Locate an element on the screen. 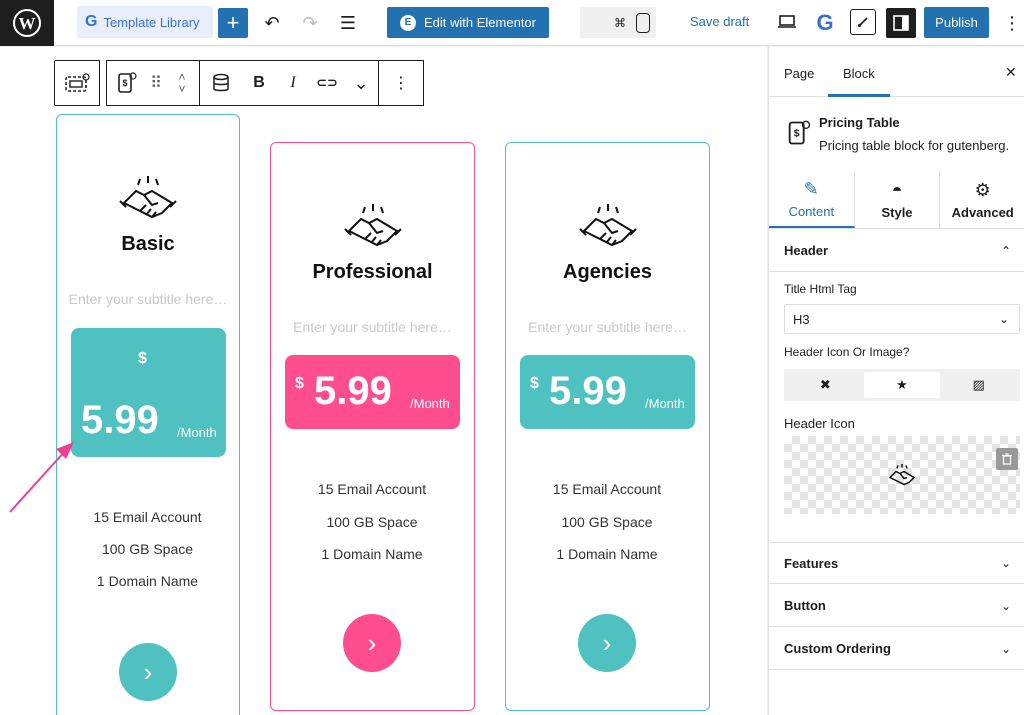  section-title: Header is located at coordinates (806, 250).